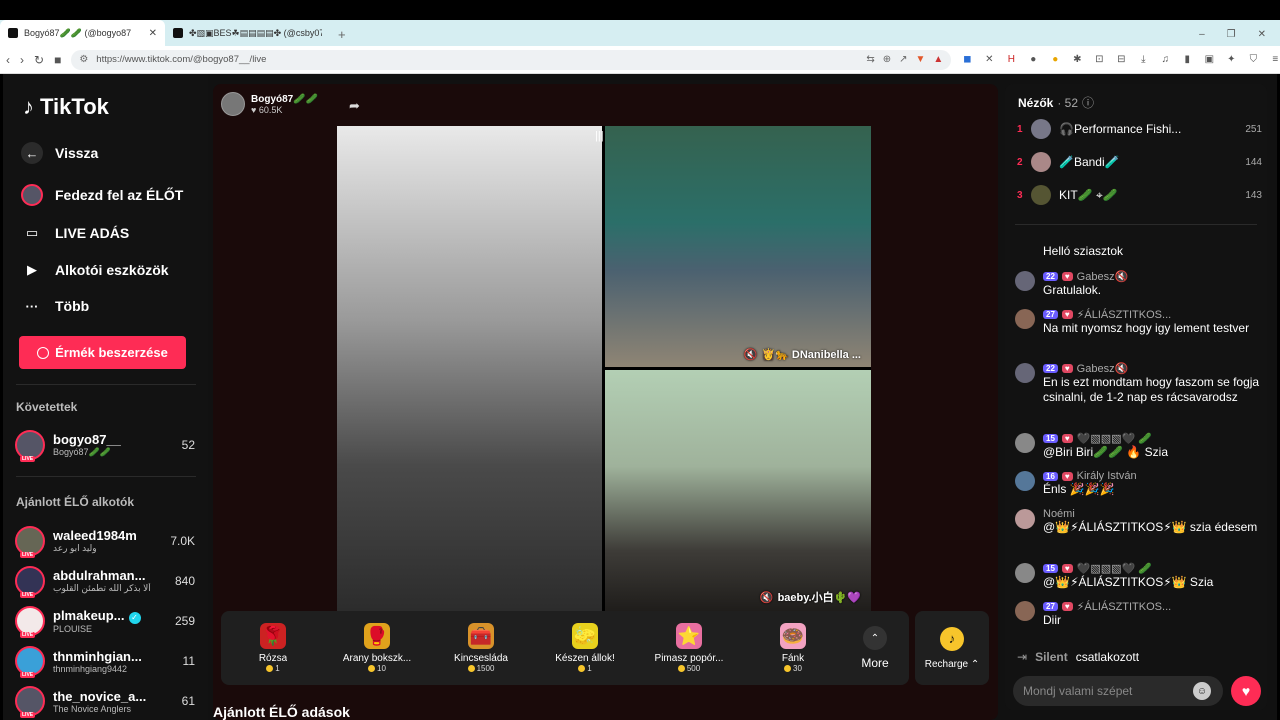  Describe the element at coordinates (269, 104) in the screenshot. I see `host-info: Bogyó87🥒🥒 ♥ 60.5K` at that location.